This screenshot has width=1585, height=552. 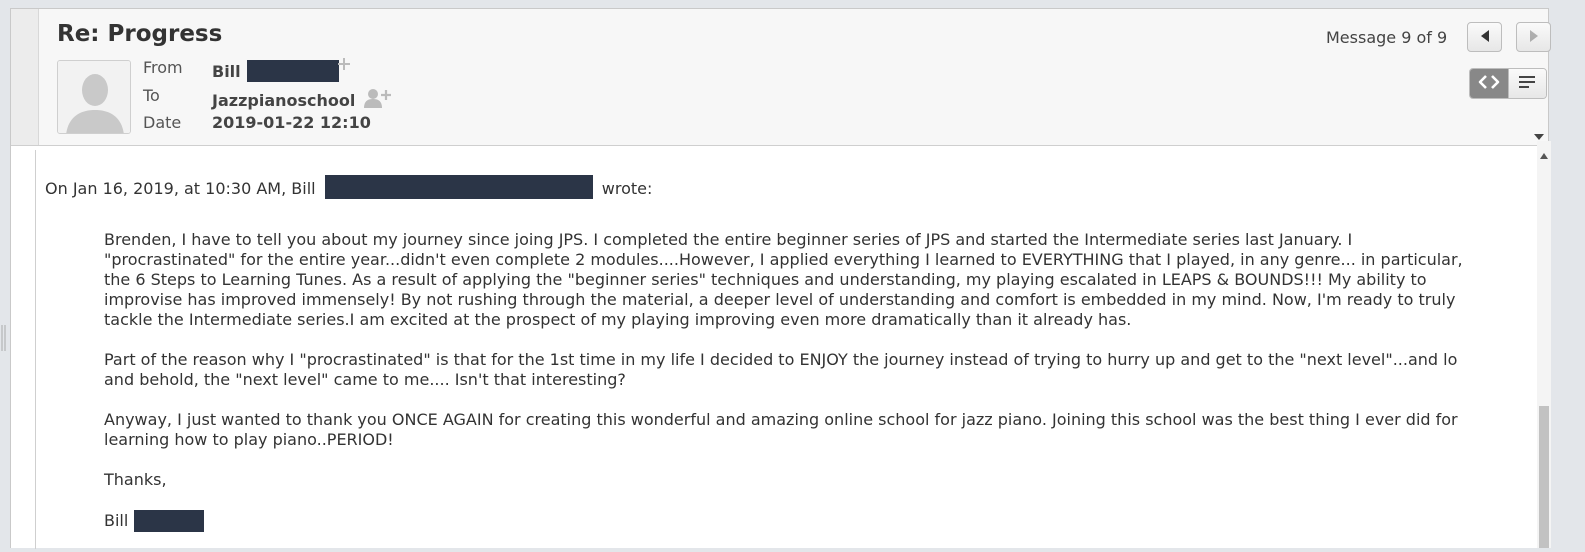 I want to click on scroll-up-icon, so click(x=1544, y=153).